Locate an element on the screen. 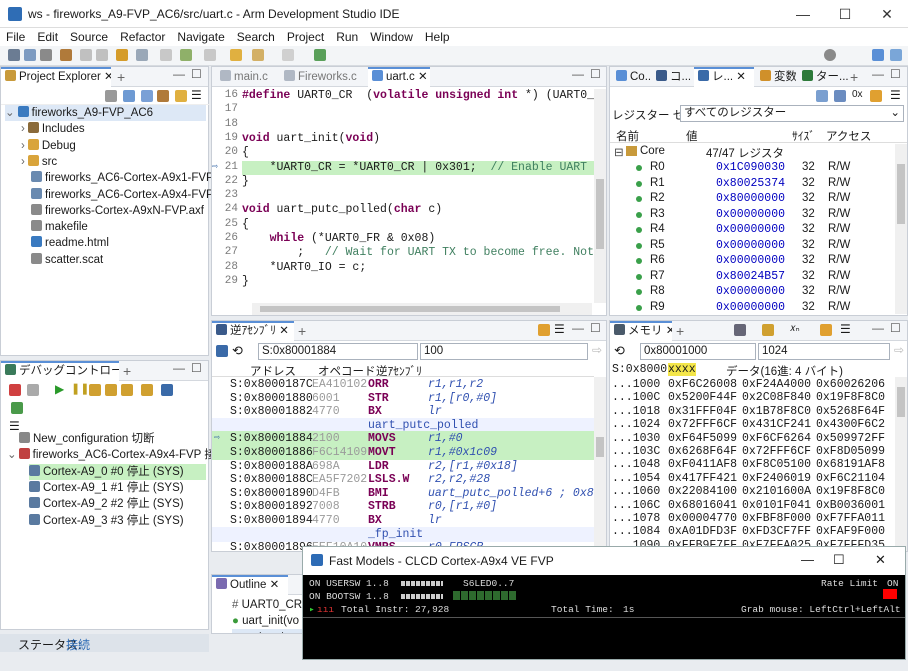  link-icon is located at coordinates (167, 390).